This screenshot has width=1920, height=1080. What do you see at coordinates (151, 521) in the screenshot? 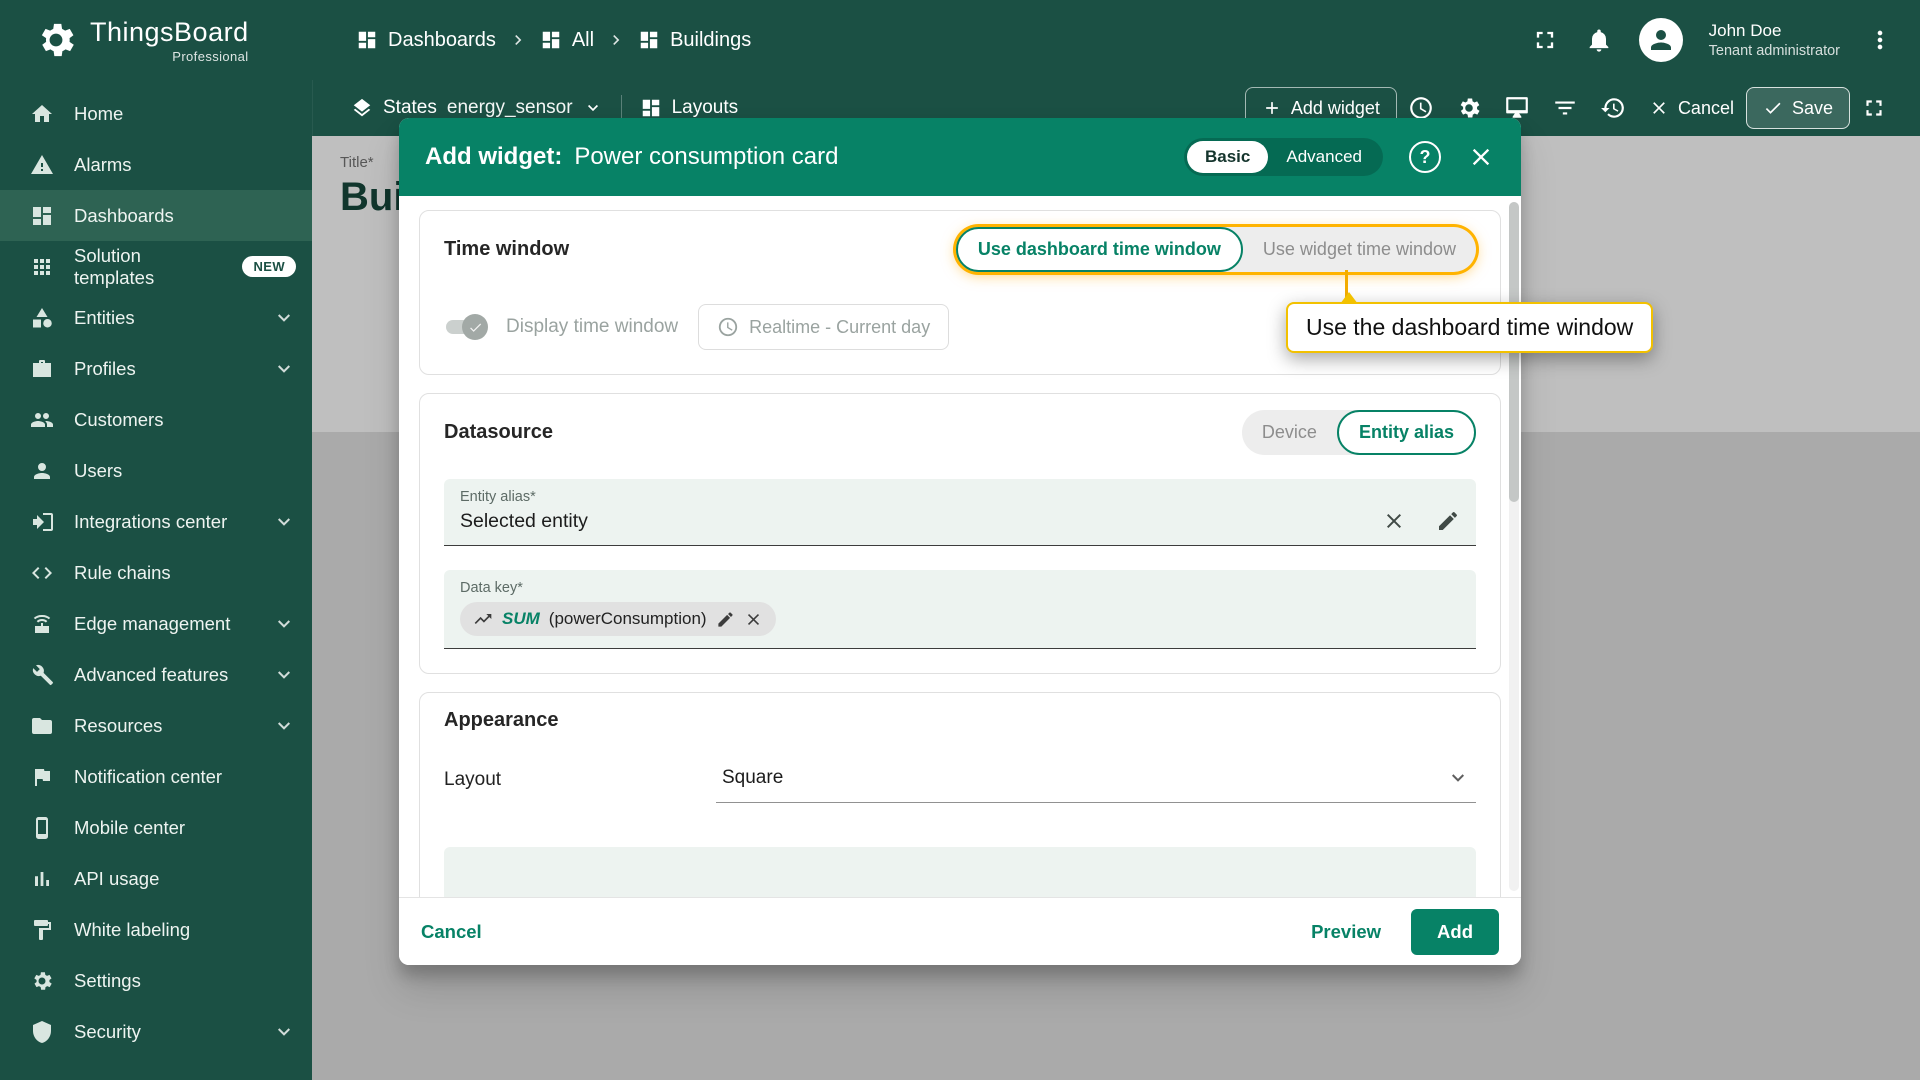
I see `sidebar-item-label: Integrations center` at bounding box center [151, 521].